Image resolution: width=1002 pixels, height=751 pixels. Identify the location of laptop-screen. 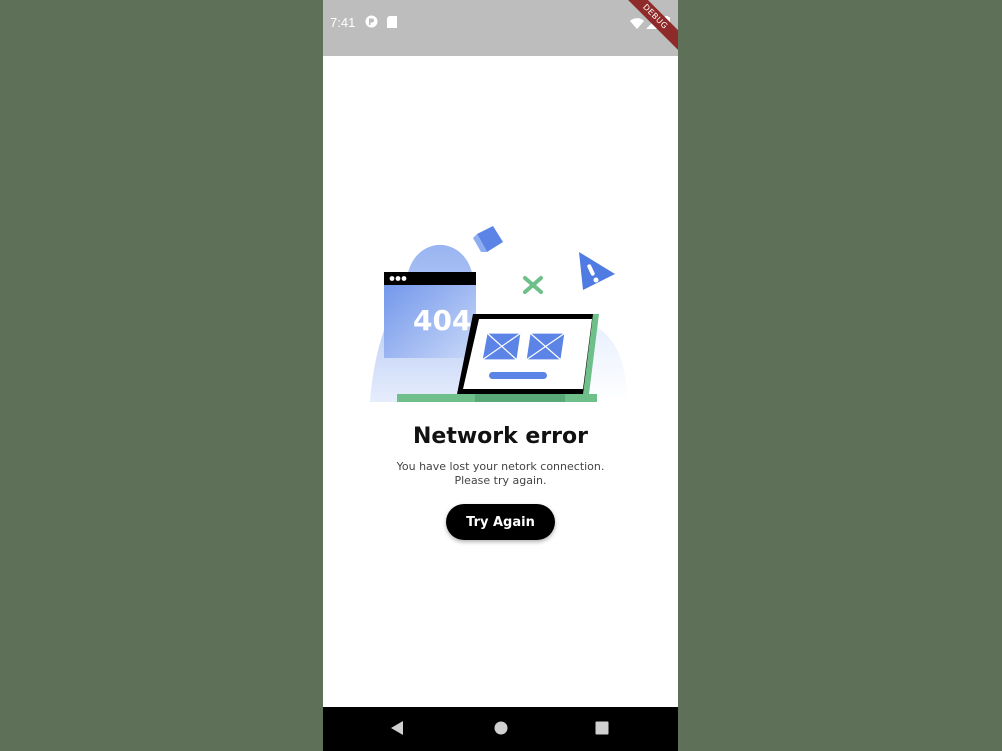
(528, 354).